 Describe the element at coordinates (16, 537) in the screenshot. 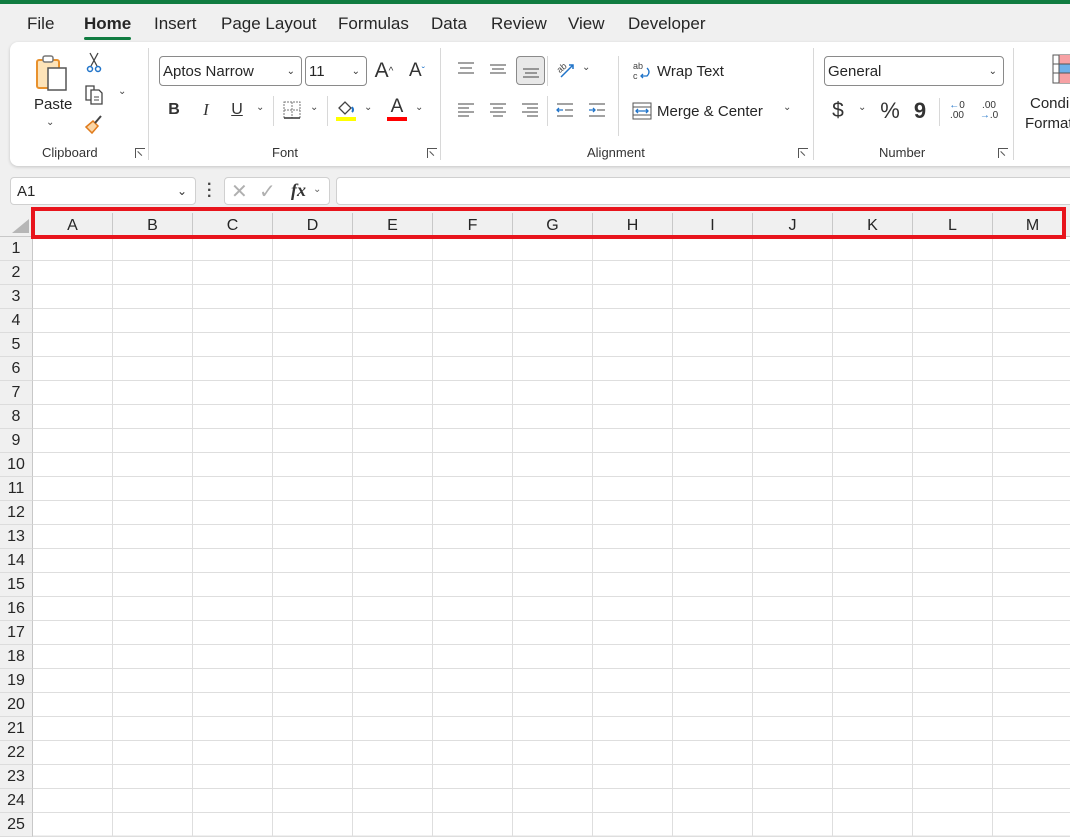

I see `row-header-13: 13` at that location.